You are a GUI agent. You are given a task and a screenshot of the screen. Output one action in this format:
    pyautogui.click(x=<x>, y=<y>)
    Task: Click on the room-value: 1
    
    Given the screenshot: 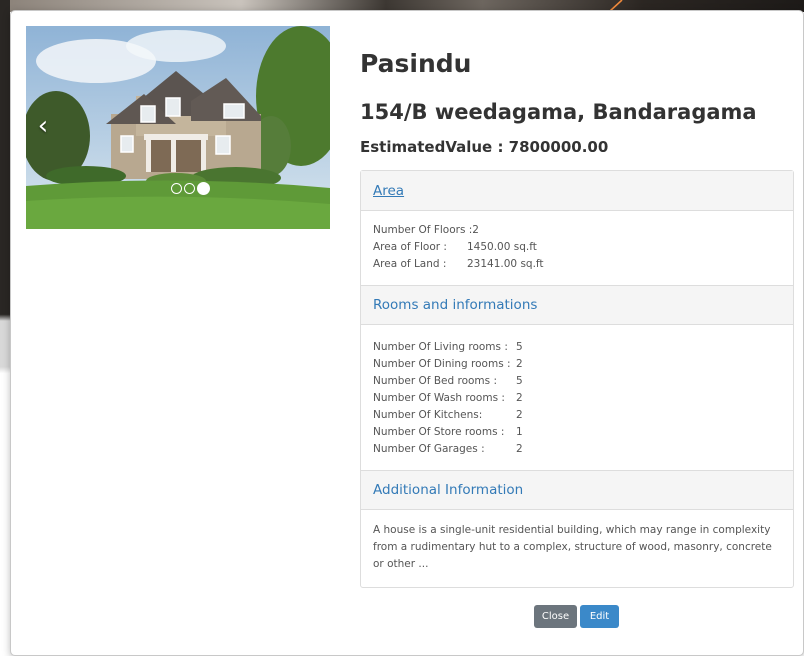 What is the action you would take?
    pyautogui.click(x=519, y=432)
    